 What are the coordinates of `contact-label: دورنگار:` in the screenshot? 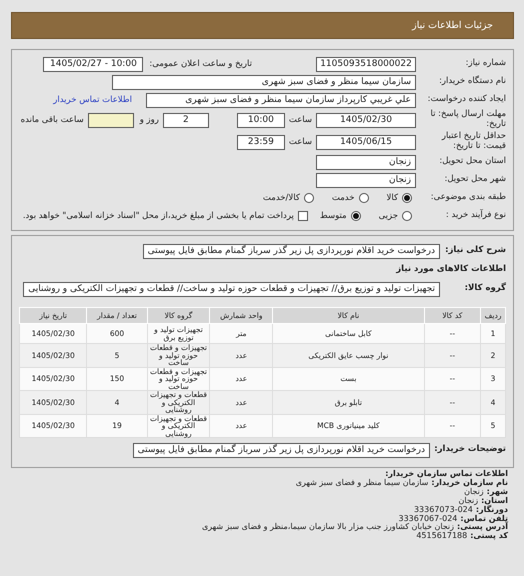 It's located at (492, 510).